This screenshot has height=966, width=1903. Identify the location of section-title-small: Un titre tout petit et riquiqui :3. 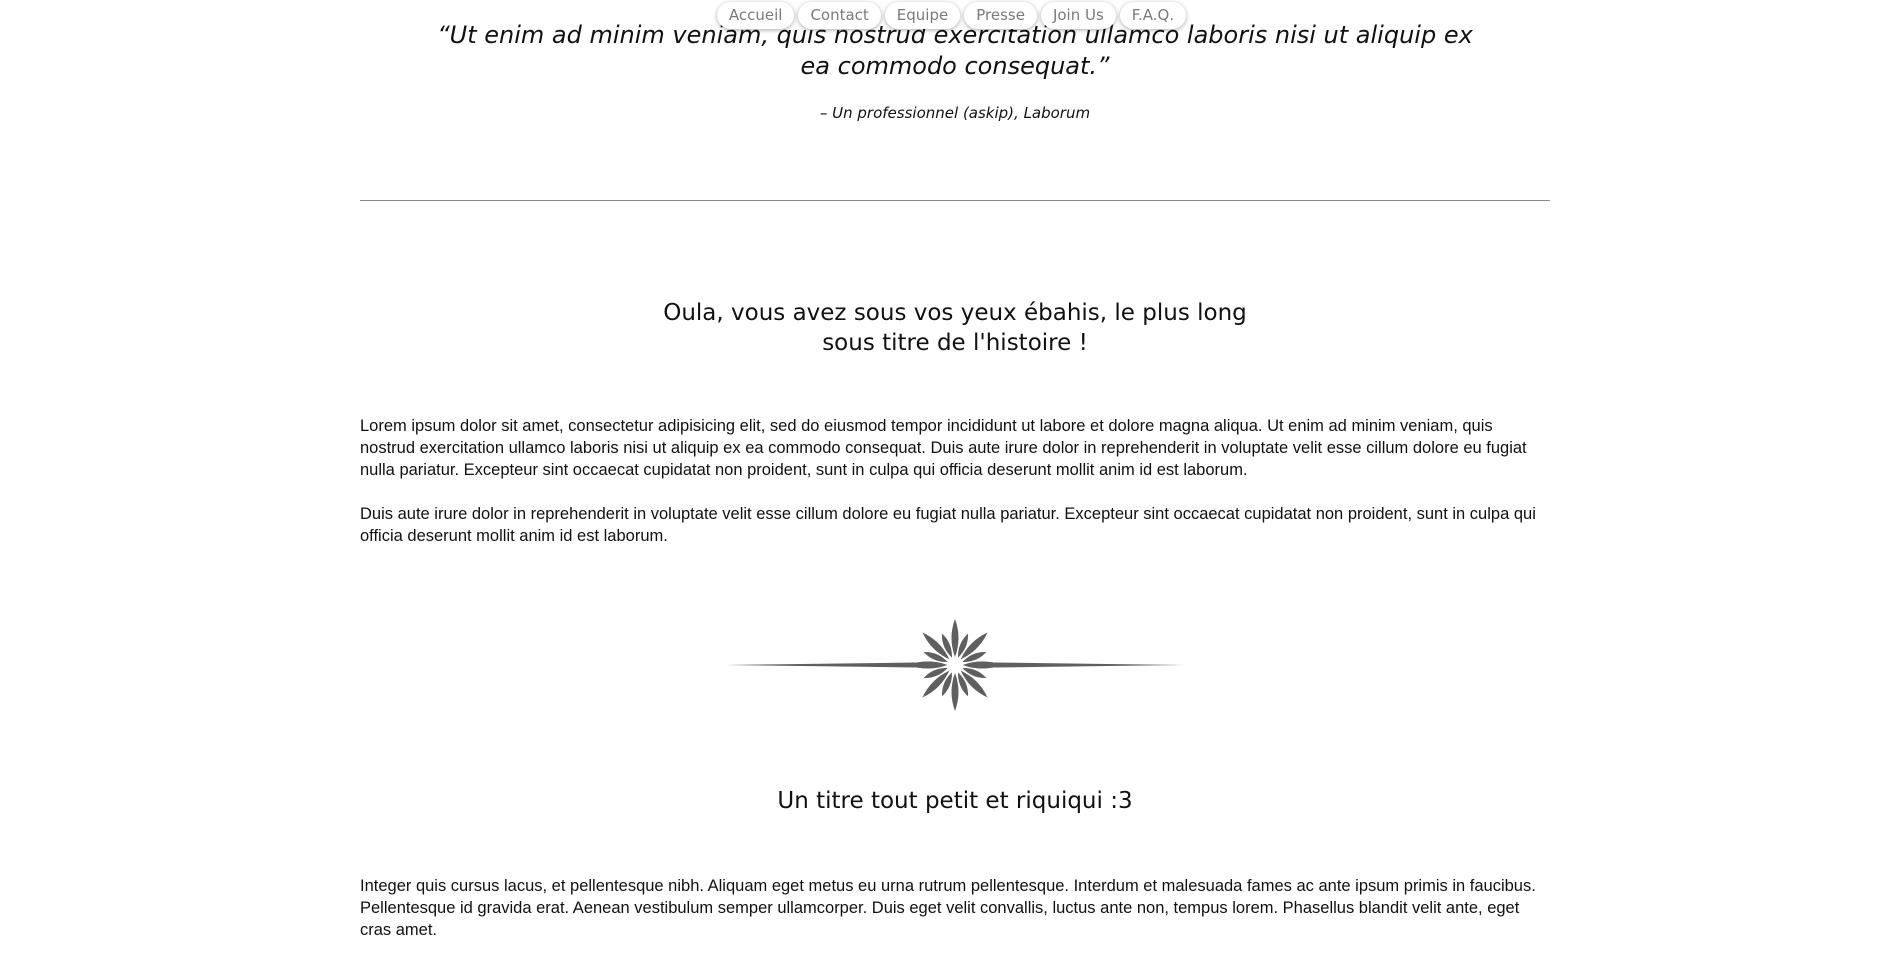
(955, 801).